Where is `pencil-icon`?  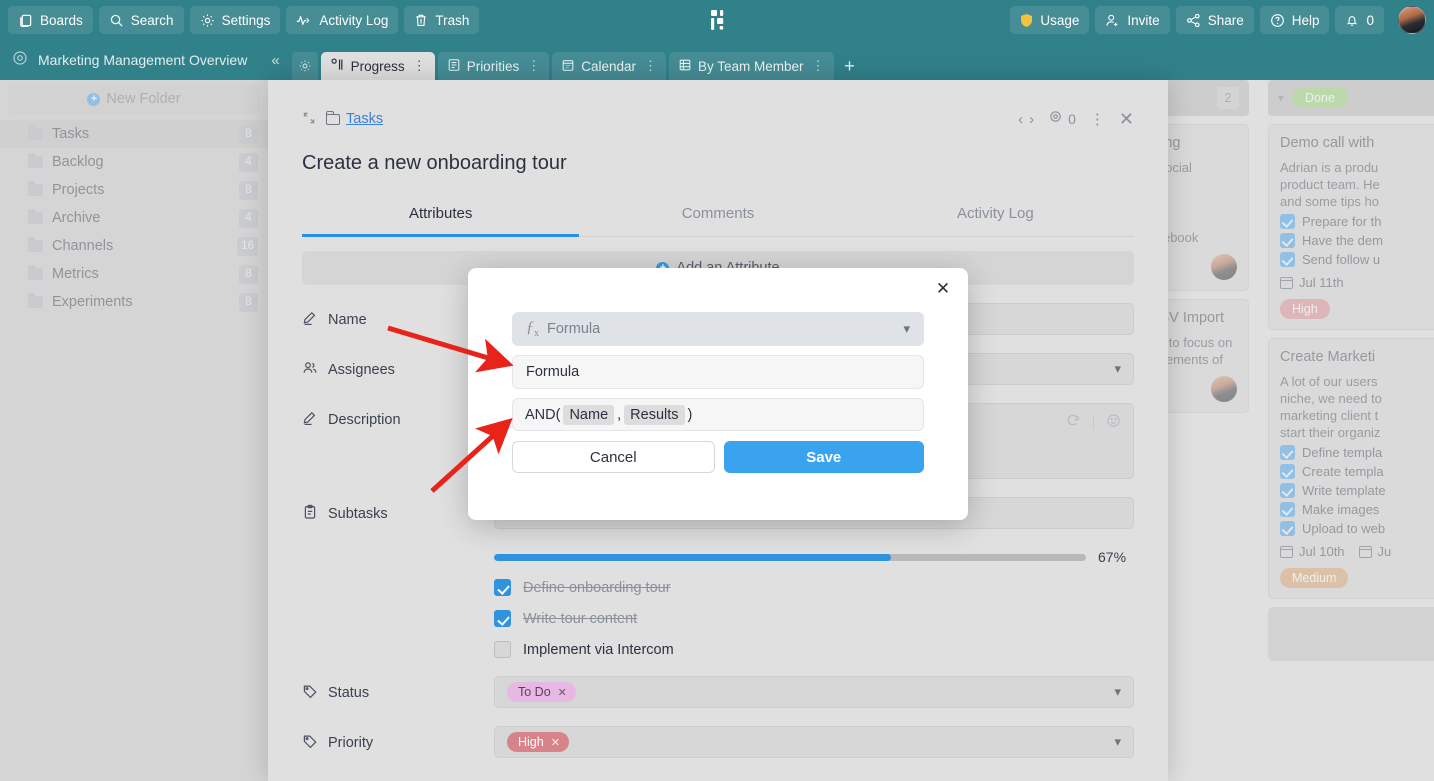
pencil-icon is located at coordinates (310, 320).